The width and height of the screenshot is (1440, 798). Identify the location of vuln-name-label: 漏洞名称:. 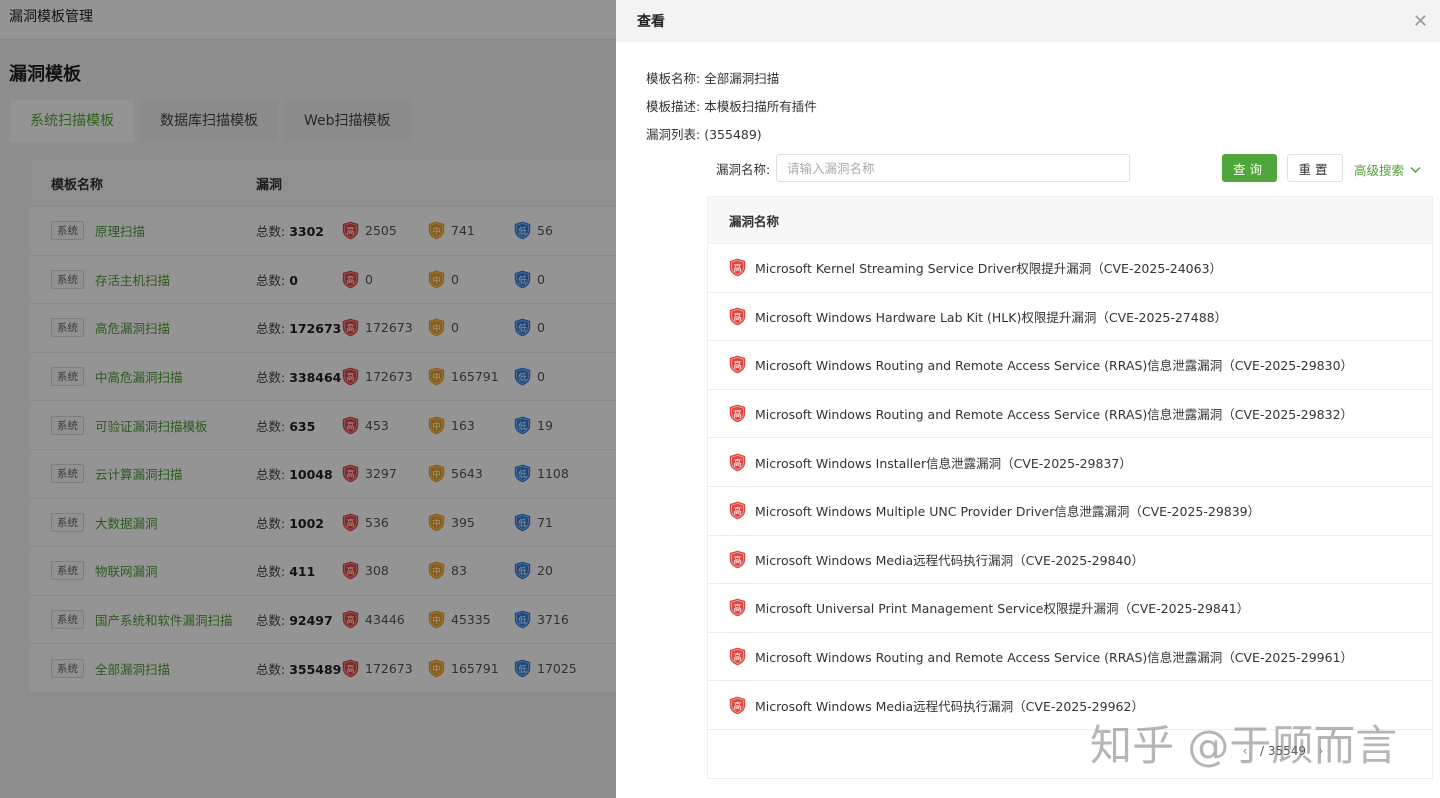
(743, 169).